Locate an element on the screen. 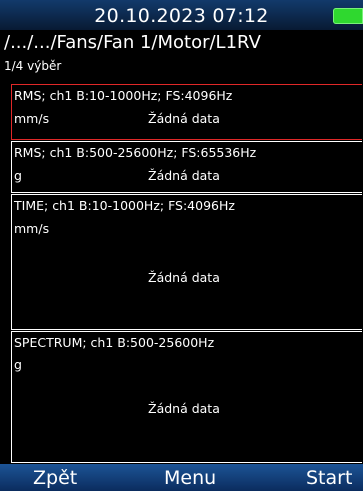 The image size is (363, 491). selection-counter: 1/4 výběr is located at coordinates (33, 66).